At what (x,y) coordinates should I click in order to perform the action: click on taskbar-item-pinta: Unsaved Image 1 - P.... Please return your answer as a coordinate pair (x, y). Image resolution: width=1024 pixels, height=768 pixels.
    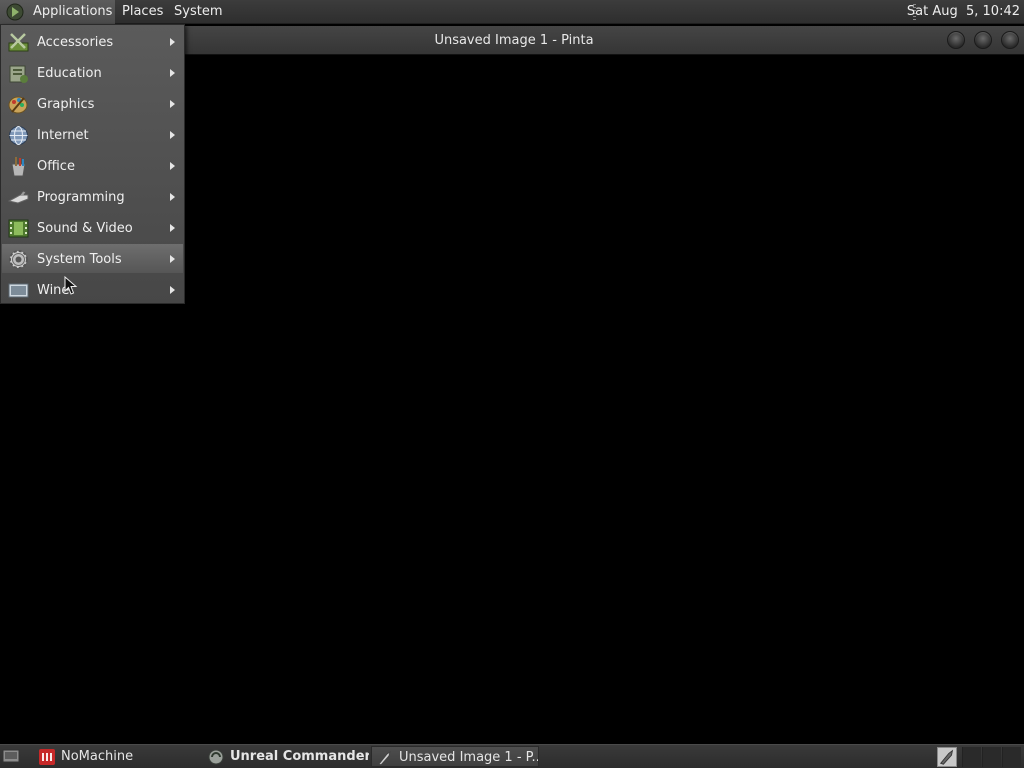
    Looking at the image, I should click on (455, 756).